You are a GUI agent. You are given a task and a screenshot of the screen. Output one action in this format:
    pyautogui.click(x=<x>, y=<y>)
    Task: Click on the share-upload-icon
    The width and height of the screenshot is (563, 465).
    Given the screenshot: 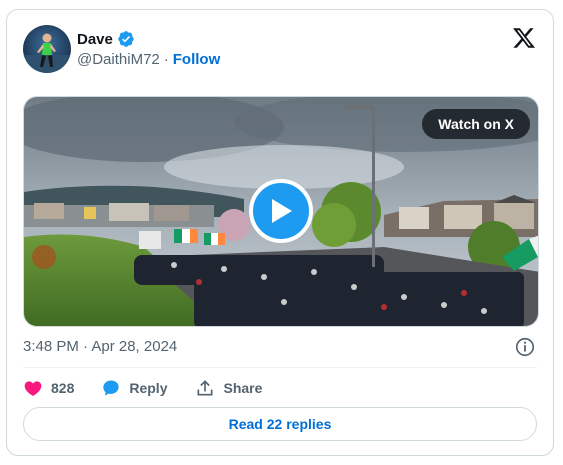 What is the action you would take?
    pyautogui.click(x=205, y=388)
    